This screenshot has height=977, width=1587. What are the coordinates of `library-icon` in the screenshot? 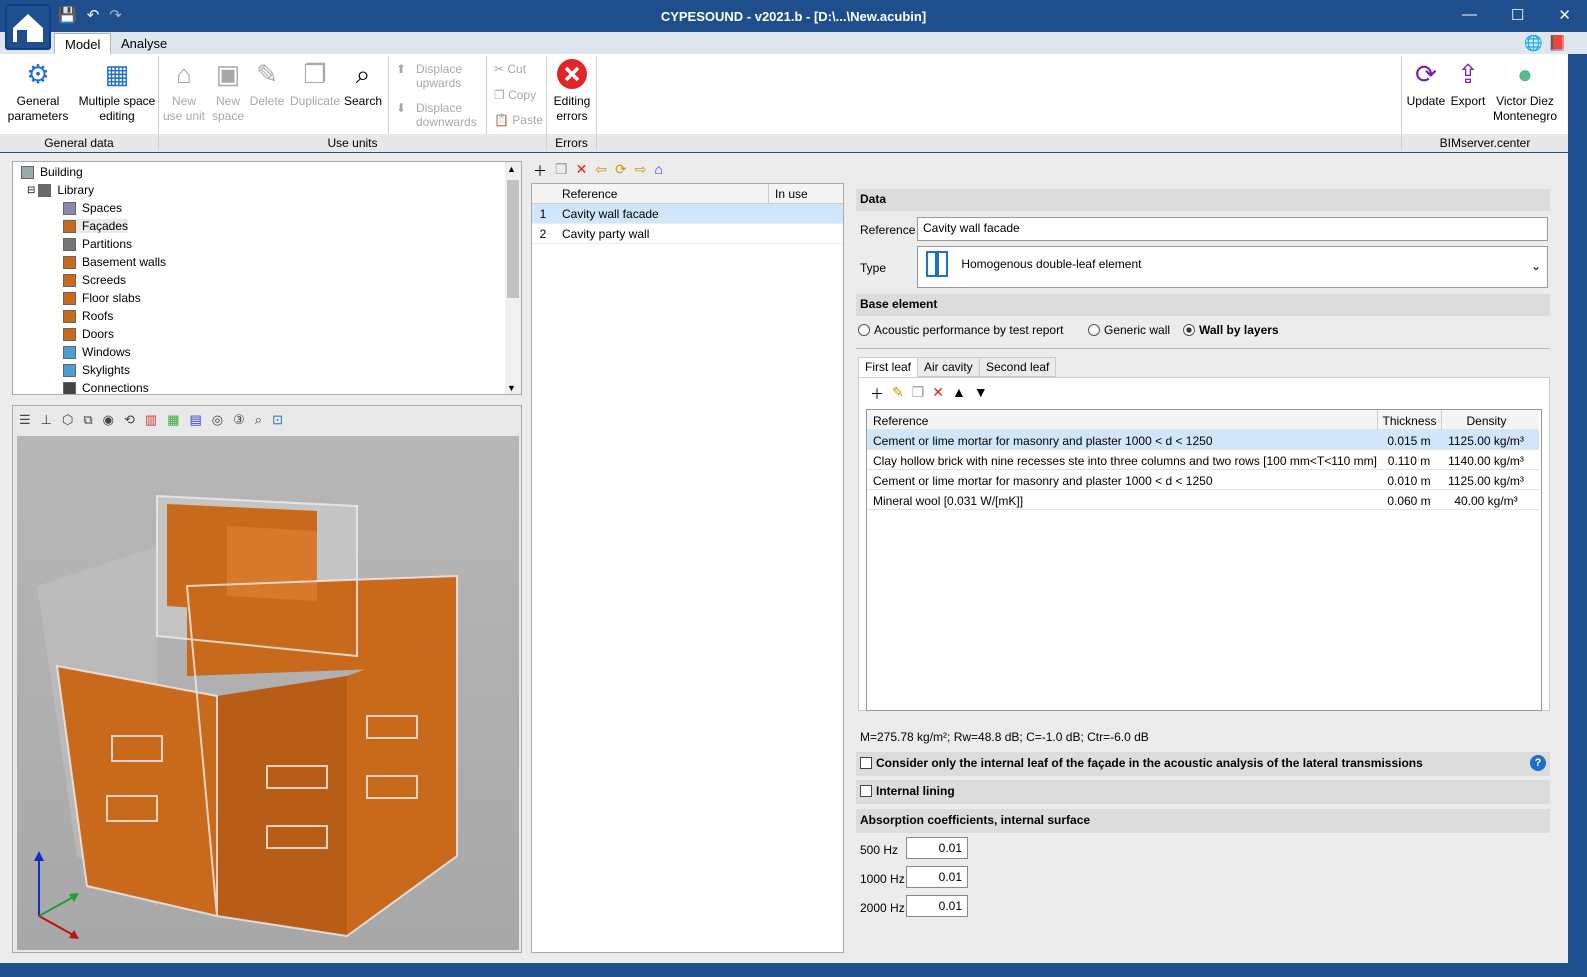 It's located at (45, 190).